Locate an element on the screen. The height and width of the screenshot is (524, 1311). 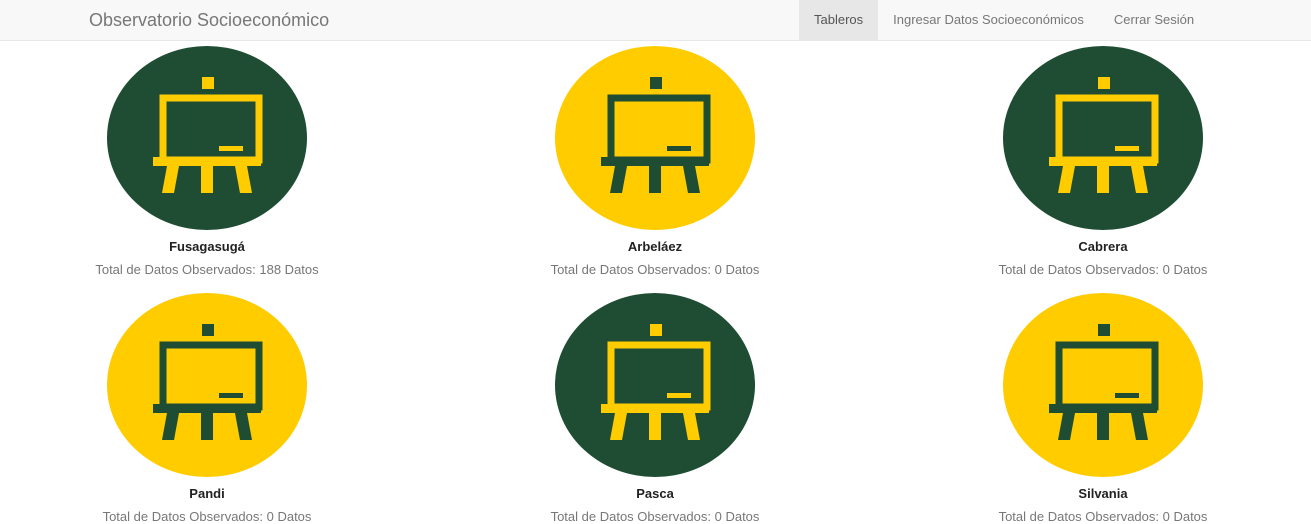
municipality-name: Fusagasugá is located at coordinates (207, 246).